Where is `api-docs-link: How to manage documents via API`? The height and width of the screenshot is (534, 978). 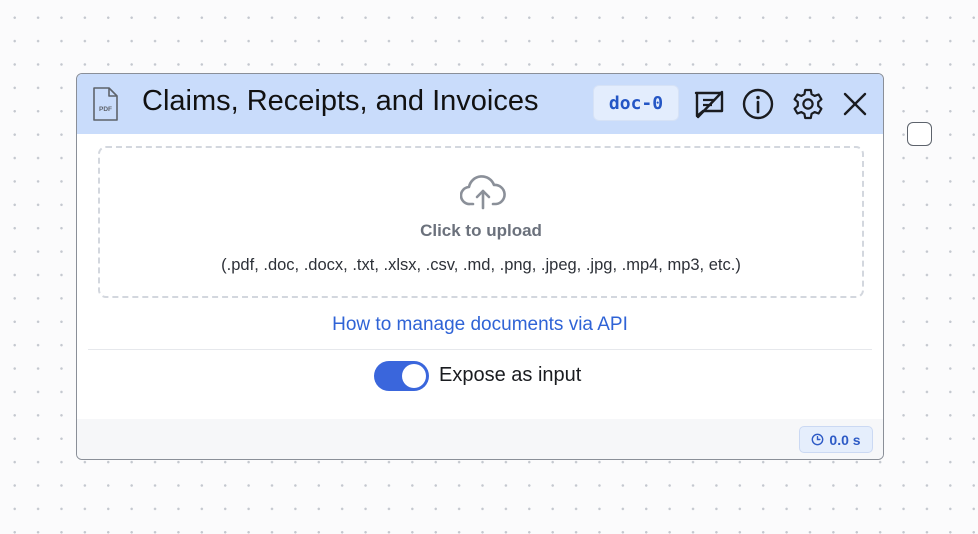
api-docs-link: How to manage documents via API is located at coordinates (480, 325).